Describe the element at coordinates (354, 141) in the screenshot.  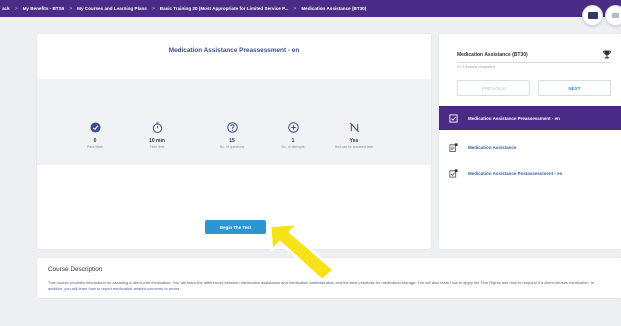
I see `stat-value: Yes` at that location.